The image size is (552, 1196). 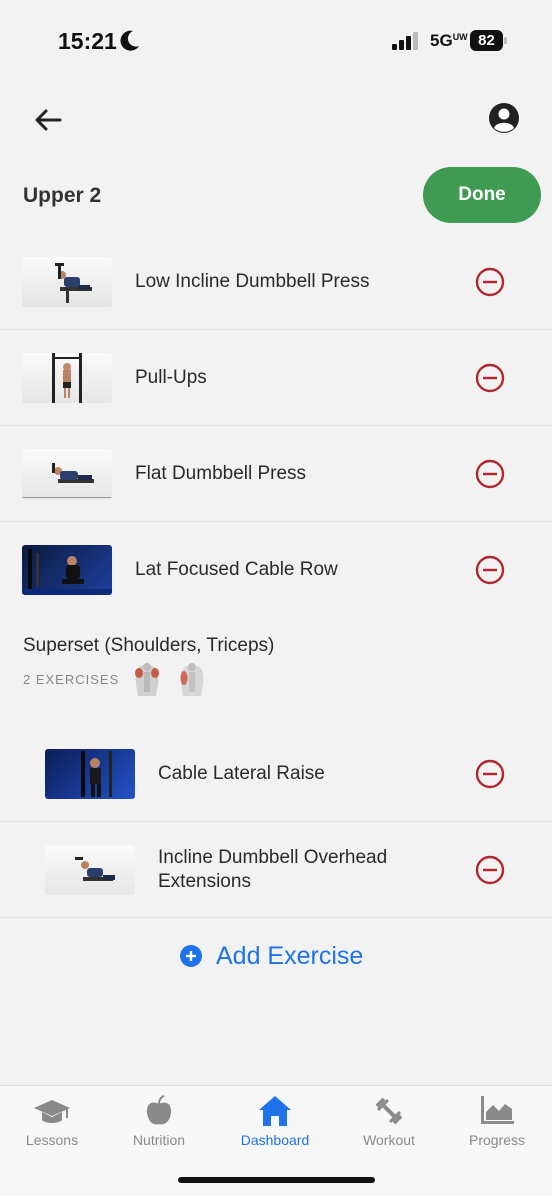 I want to click on tab-workout: Workout, so click(x=389, y=1121).